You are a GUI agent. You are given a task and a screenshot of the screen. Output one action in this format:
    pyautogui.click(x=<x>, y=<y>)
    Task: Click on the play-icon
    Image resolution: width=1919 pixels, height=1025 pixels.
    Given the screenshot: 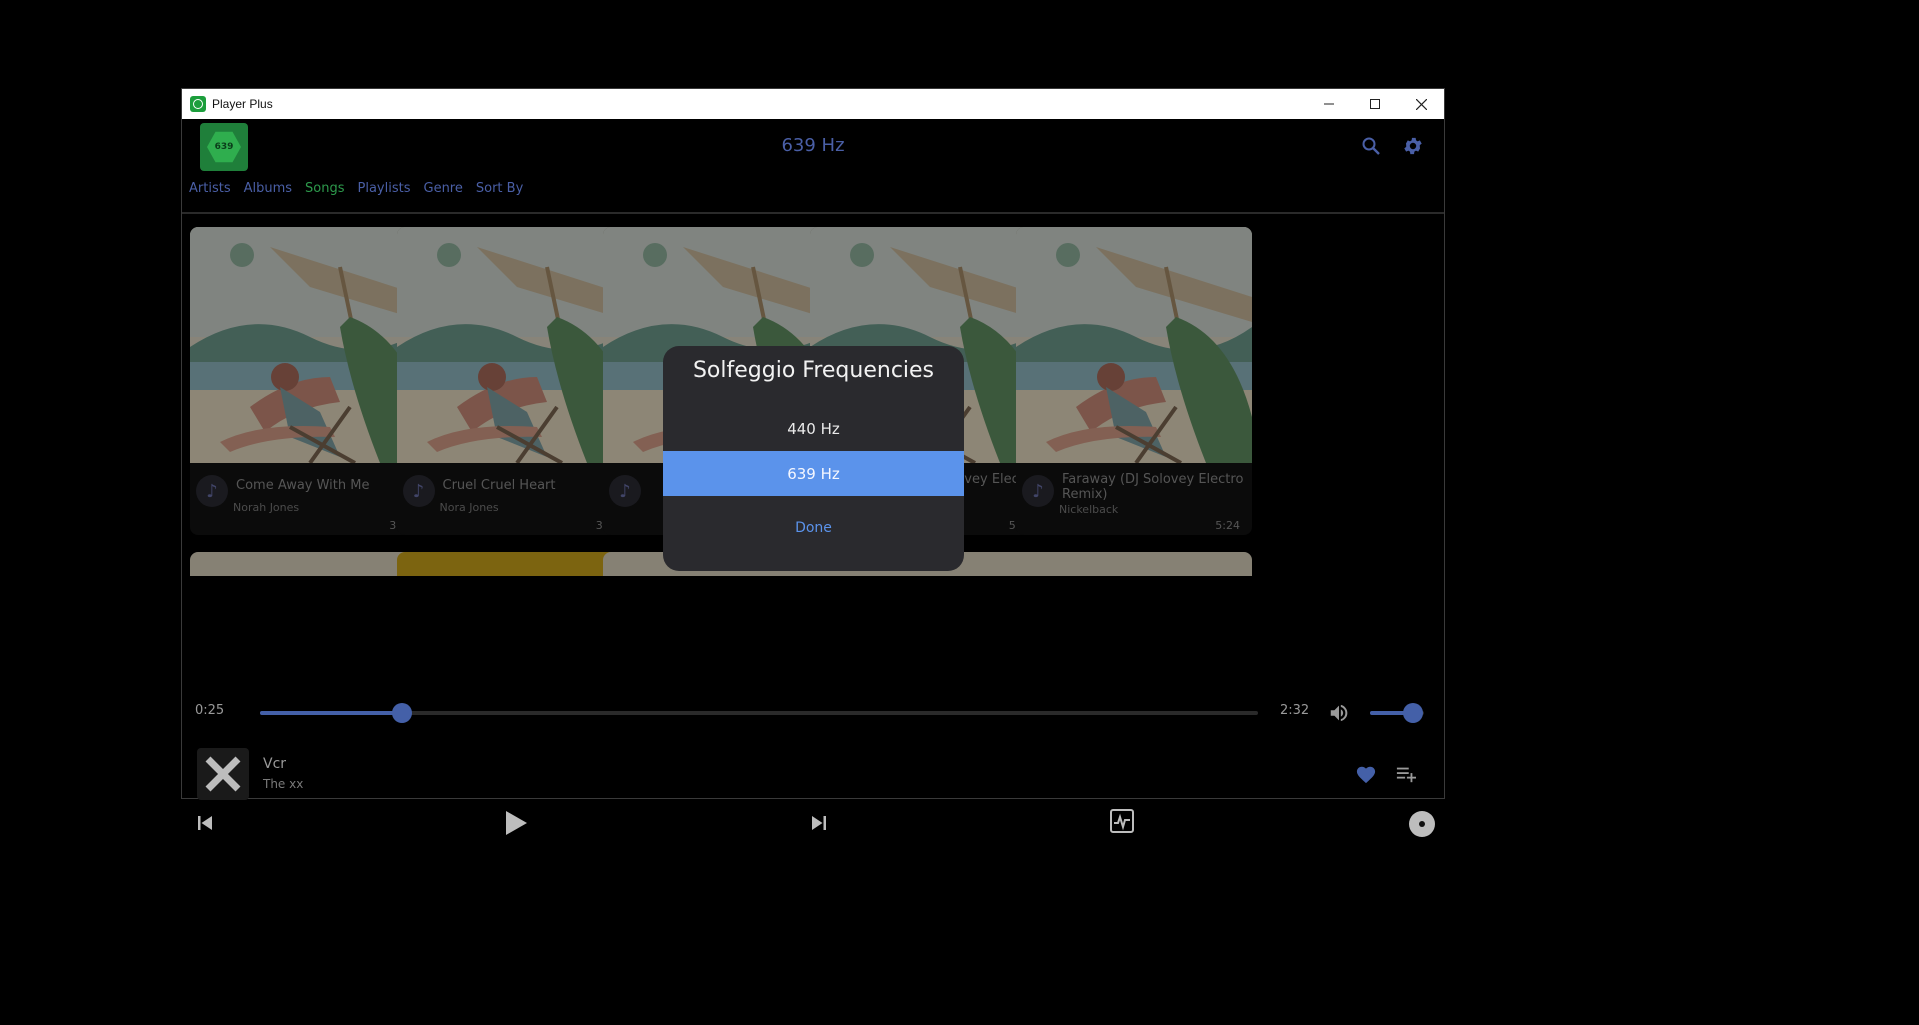 What is the action you would take?
    pyautogui.click(x=516, y=823)
    